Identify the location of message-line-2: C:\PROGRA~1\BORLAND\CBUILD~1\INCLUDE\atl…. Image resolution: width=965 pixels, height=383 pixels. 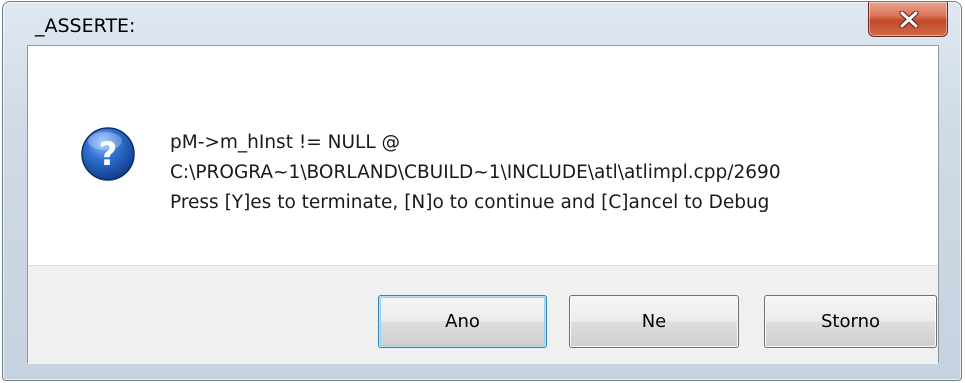
(475, 172).